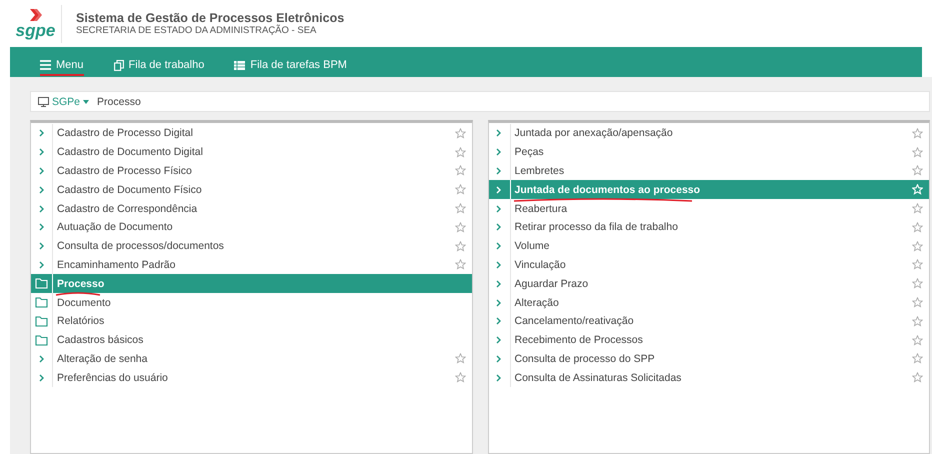  I want to click on menu-item: Cadastros básicos, so click(251, 340).